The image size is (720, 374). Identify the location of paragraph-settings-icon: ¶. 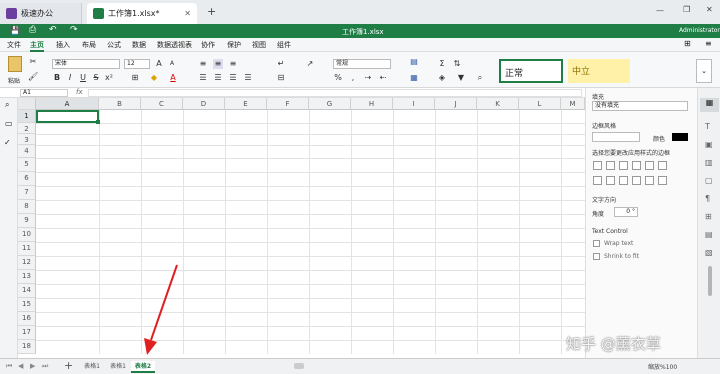
(707, 198).